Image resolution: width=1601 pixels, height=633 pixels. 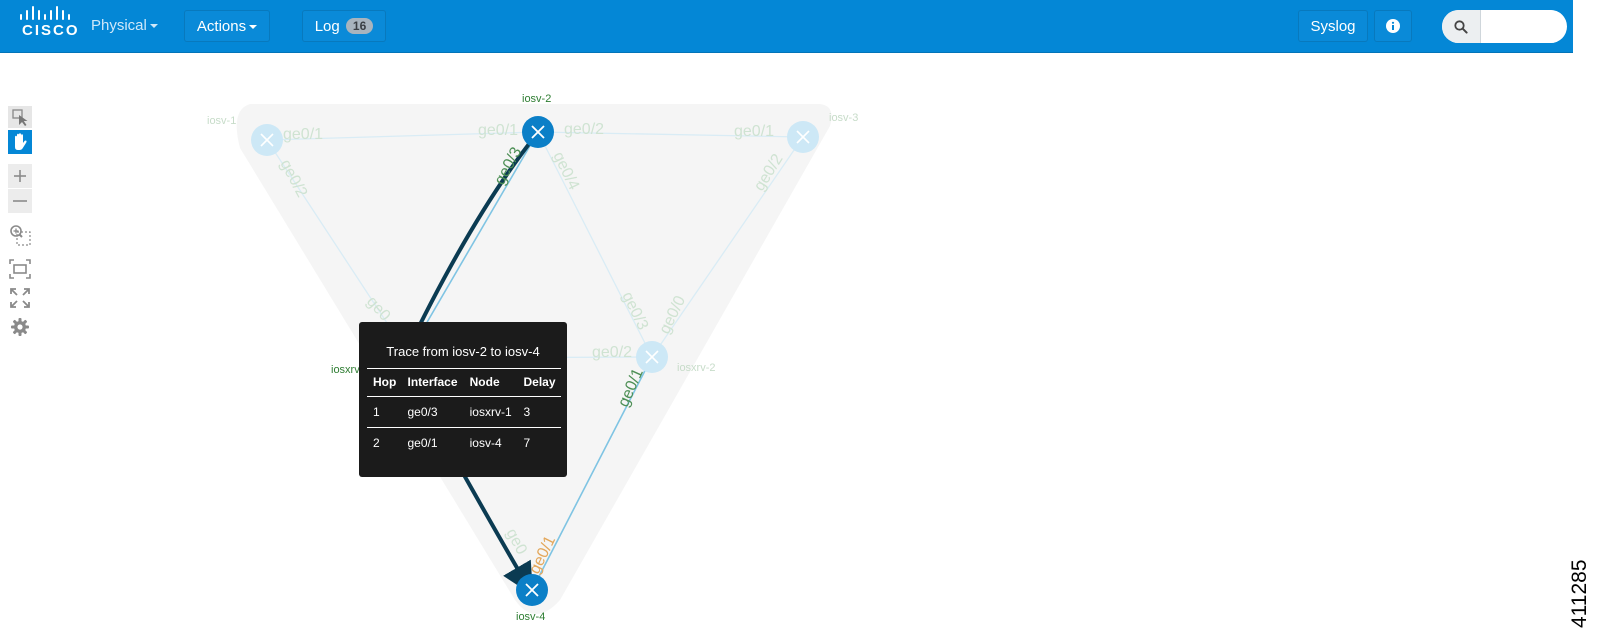 What do you see at coordinates (490, 382) in the screenshot?
I see `col-node: Node` at bounding box center [490, 382].